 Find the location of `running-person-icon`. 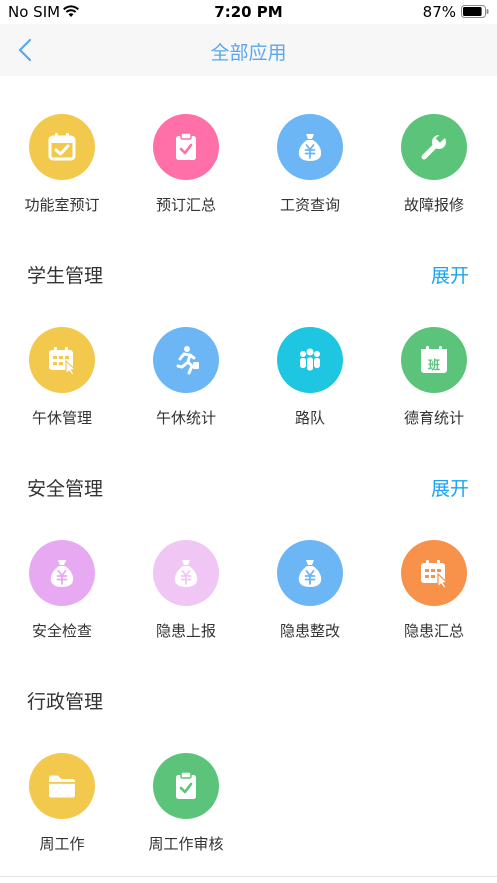

running-person-icon is located at coordinates (187, 360).